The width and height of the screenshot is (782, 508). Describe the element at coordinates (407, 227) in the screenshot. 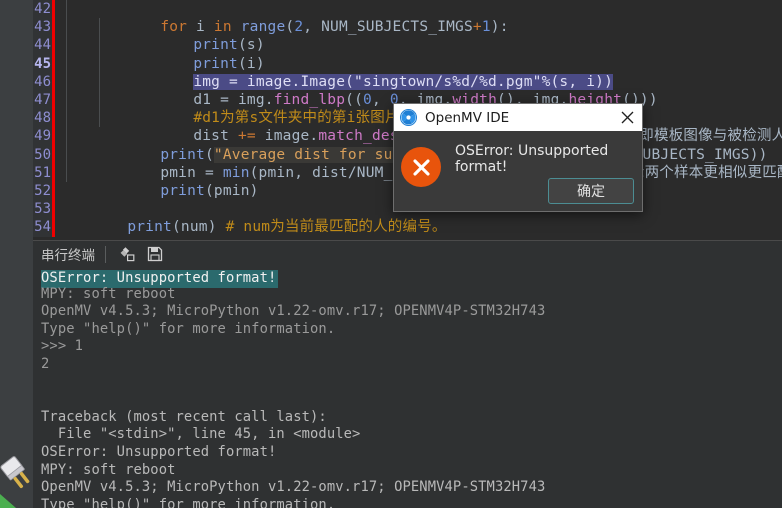

I see `code-line: 54` at that location.